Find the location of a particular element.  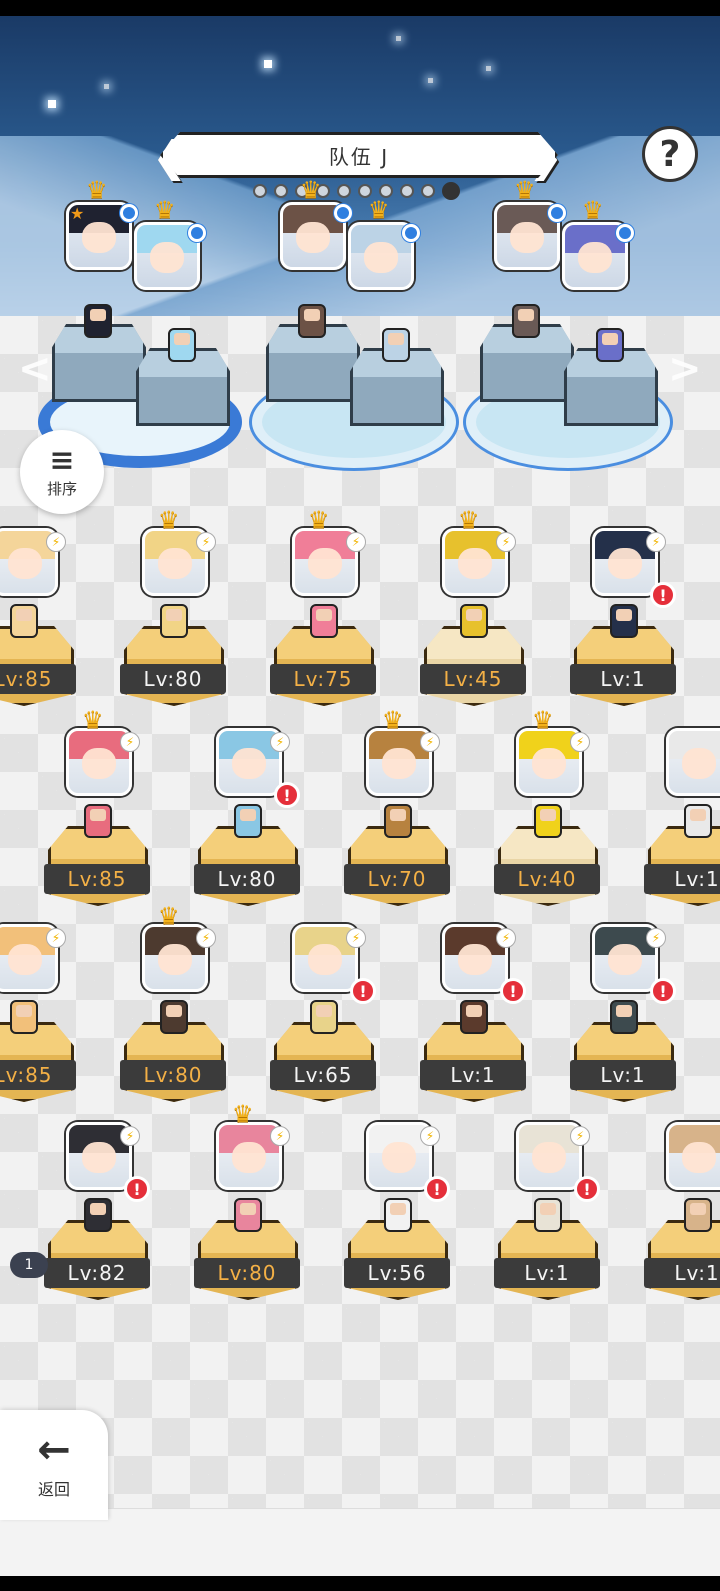

team-name-banner: 队伍 J is located at coordinates (359, 155).